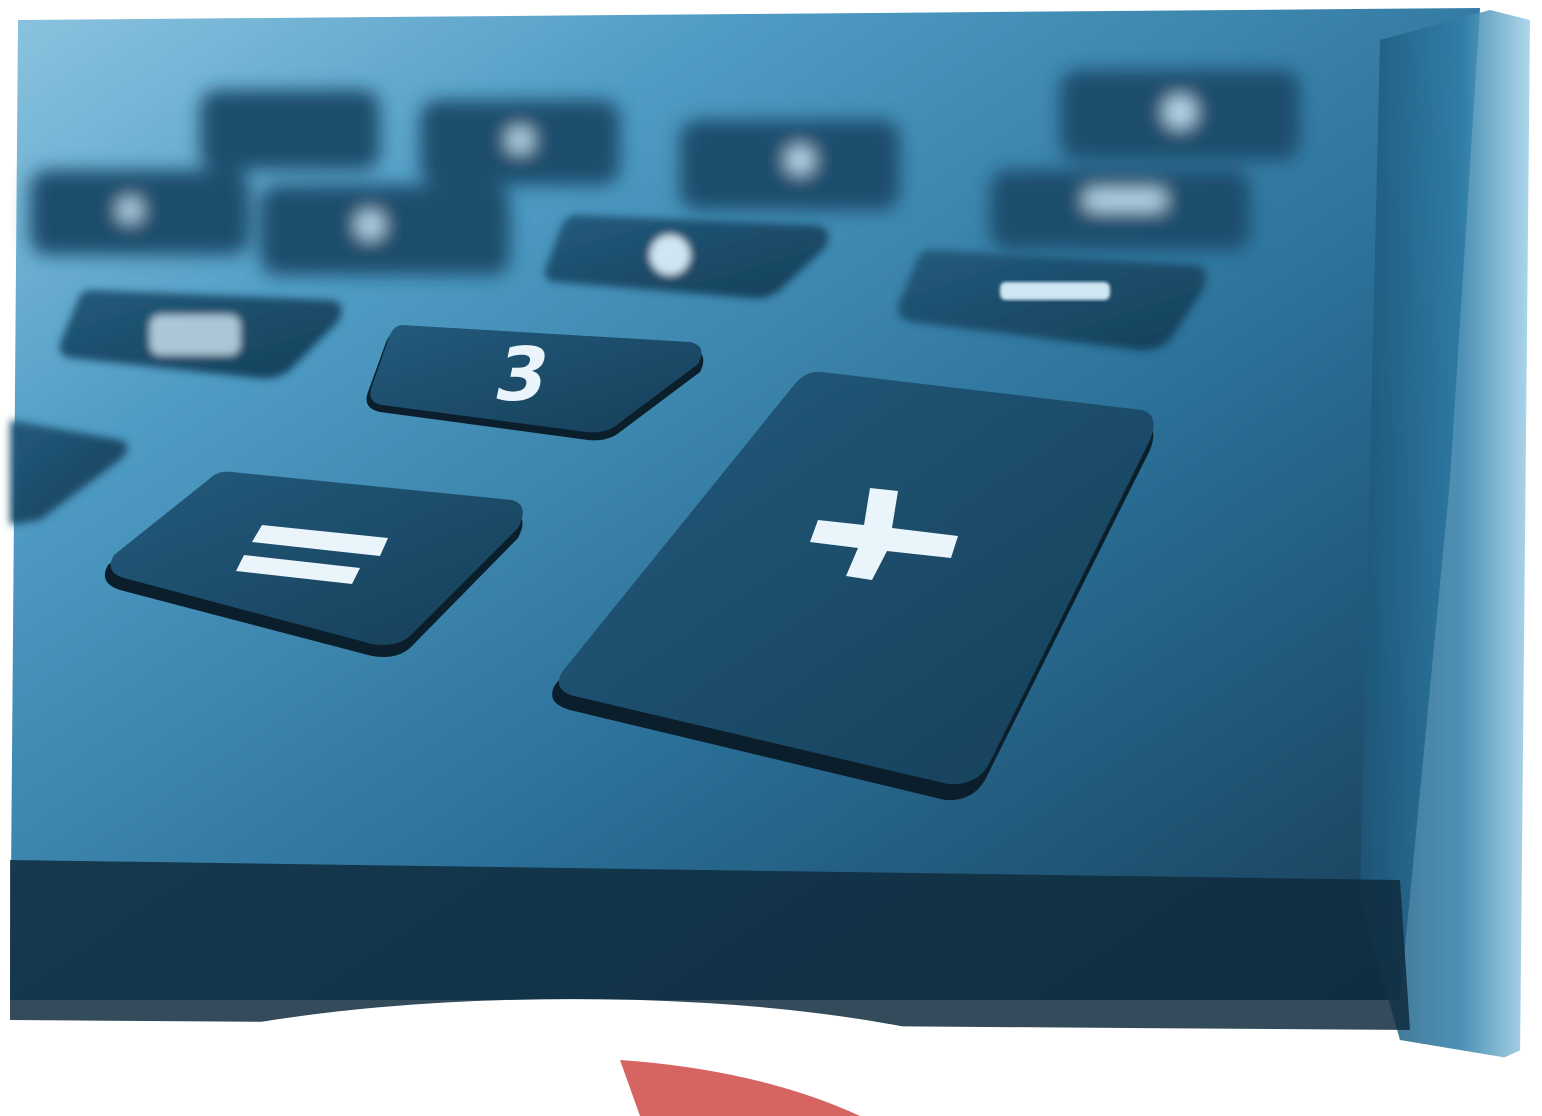 This screenshot has width=1542, height=1116. I want to click on key-two-glyph, so click(195, 335).